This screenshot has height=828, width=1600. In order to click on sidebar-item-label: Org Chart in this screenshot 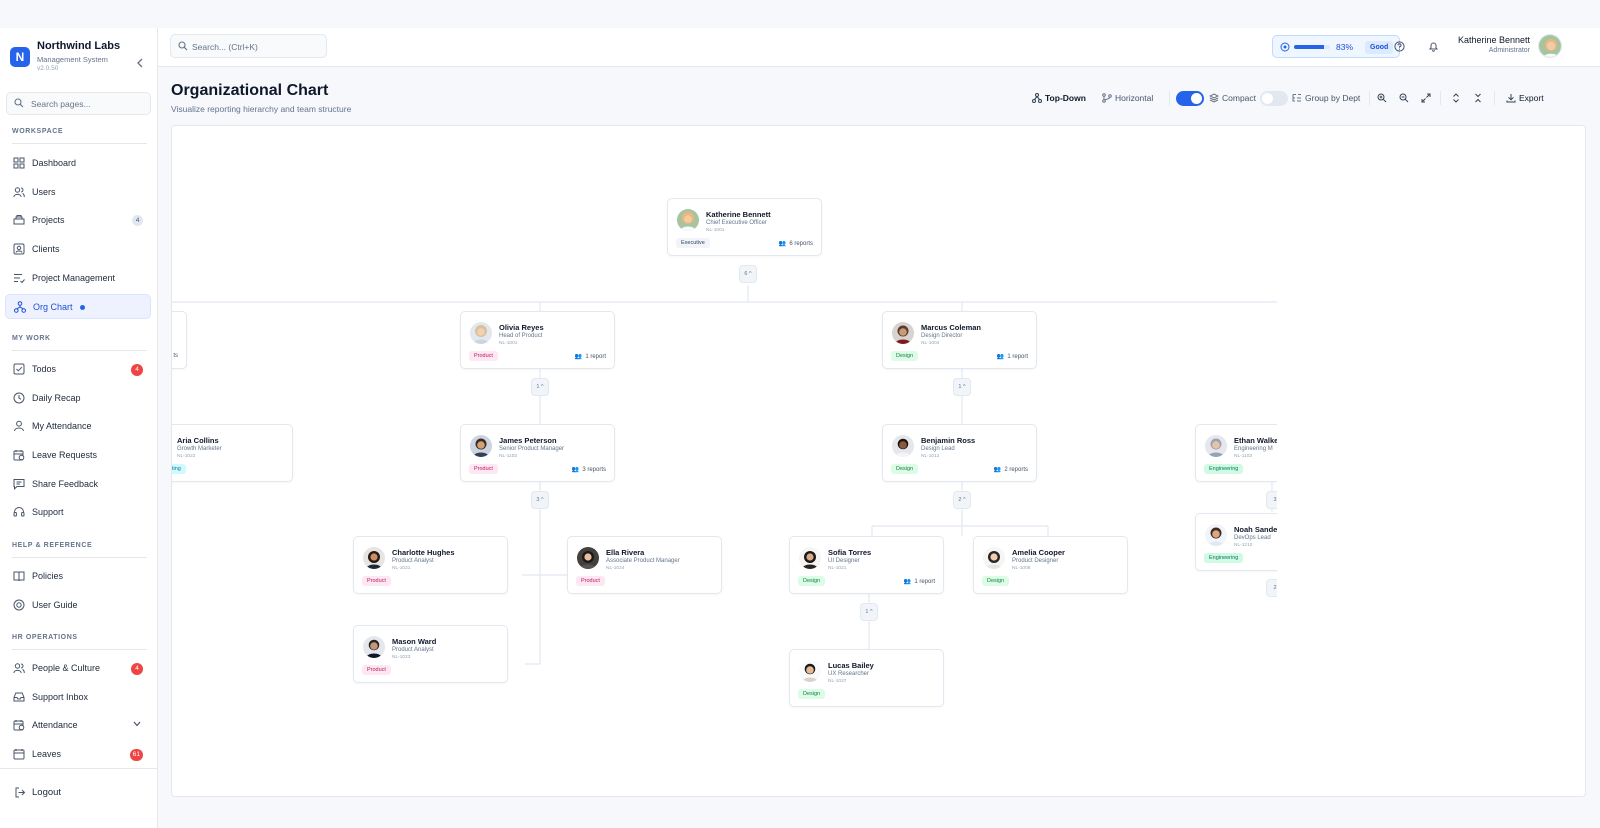, I will do `click(53, 307)`.